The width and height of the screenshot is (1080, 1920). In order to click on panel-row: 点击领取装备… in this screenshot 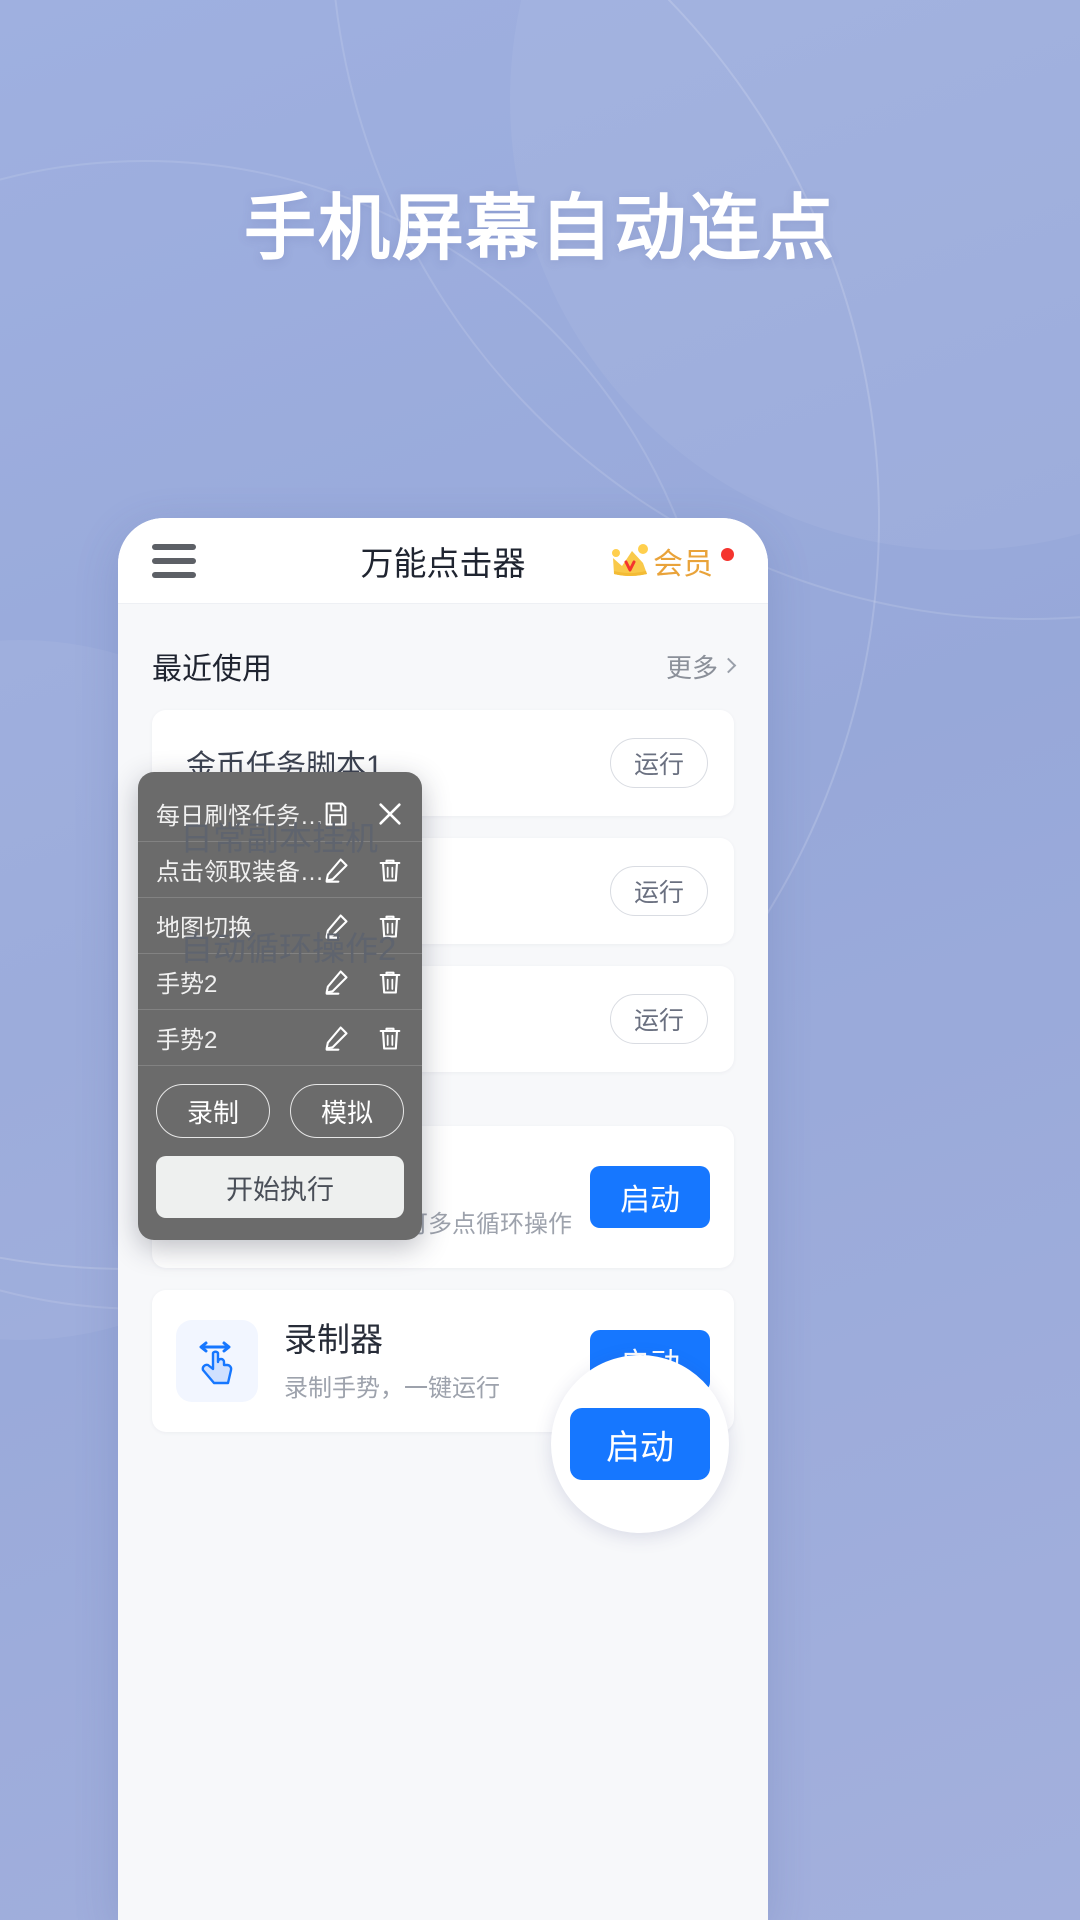, I will do `click(280, 870)`.